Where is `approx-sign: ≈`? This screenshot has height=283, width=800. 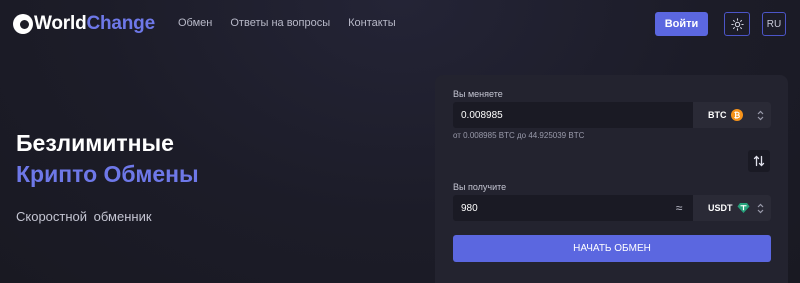
approx-sign: ≈ is located at coordinates (679, 208).